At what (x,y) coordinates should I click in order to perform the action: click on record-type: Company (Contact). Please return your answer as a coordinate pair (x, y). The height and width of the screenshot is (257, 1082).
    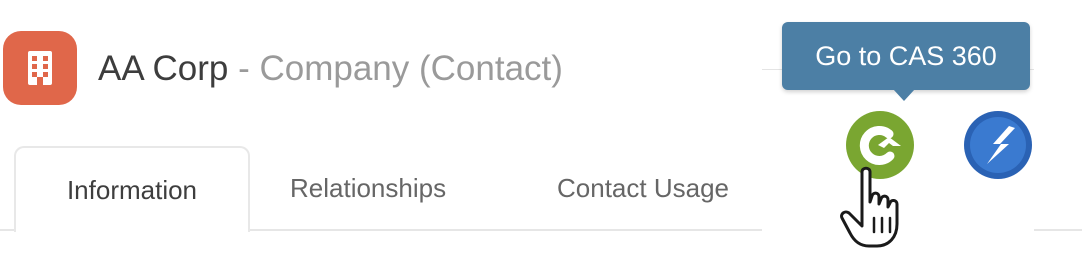
    Looking at the image, I should click on (411, 68).